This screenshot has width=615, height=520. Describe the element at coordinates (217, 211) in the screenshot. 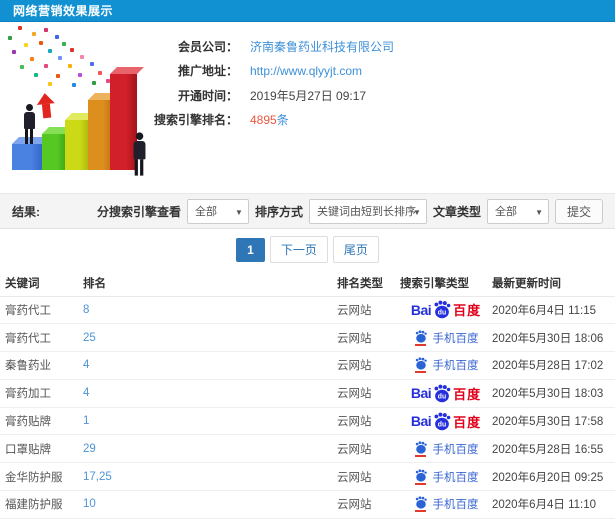

I see `engine-filter-select: 全部 ▼` at that location.